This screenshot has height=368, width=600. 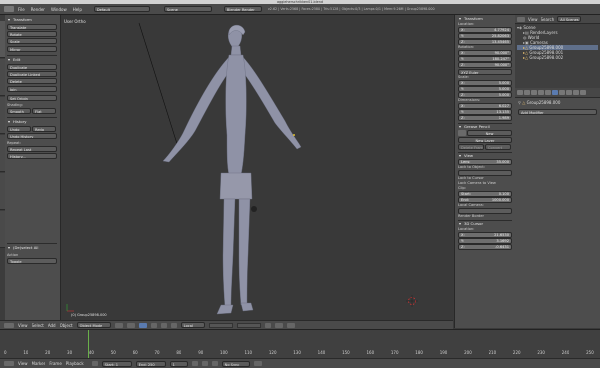 I want to click on repeat-last-button: Repeat Last, so click(x=32, y=149).